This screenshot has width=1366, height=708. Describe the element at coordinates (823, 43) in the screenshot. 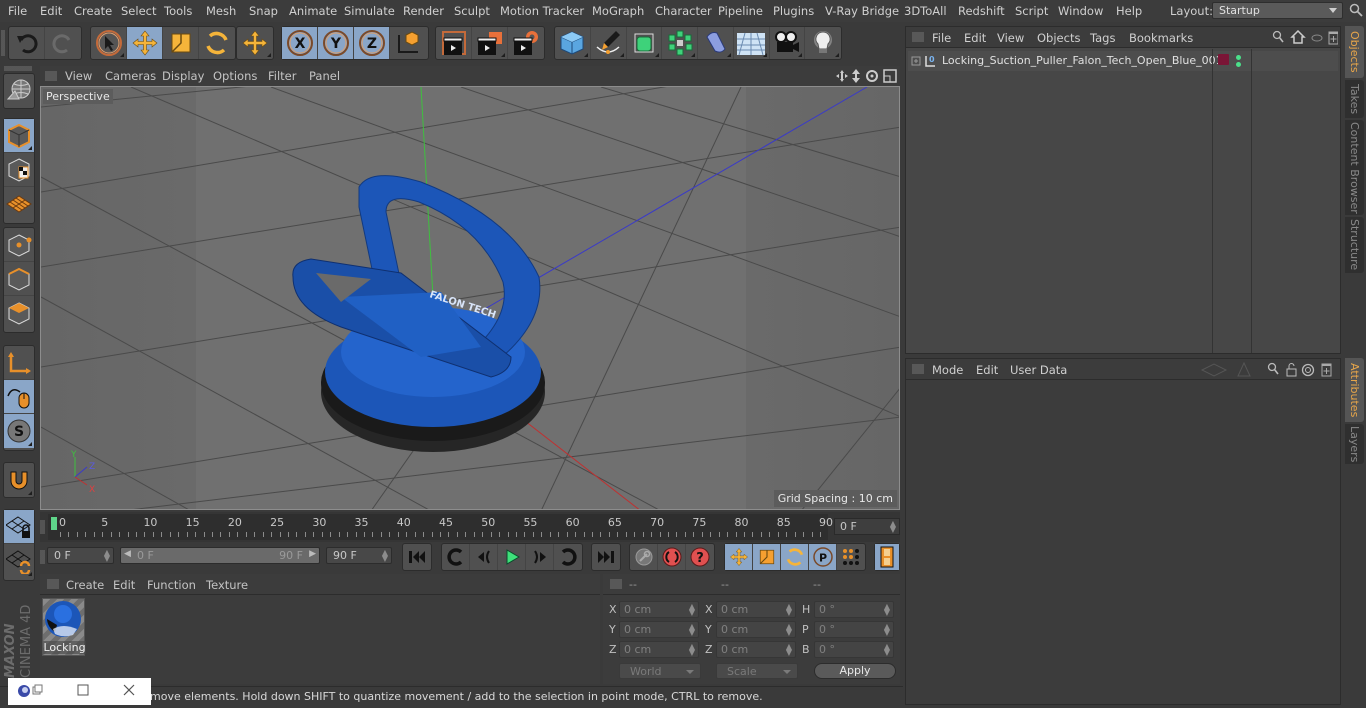

I see `light-button` at that location.